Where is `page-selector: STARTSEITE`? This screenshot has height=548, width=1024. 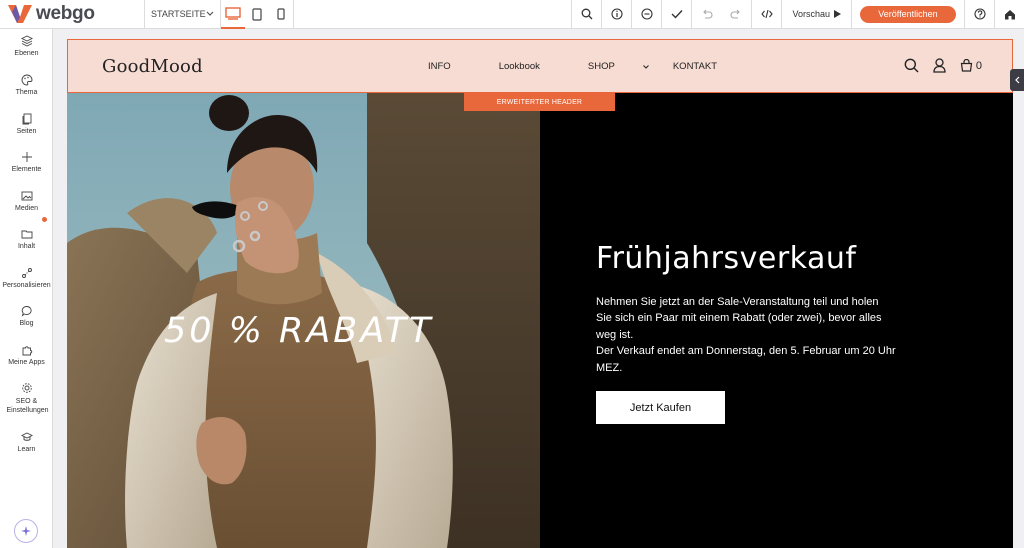
page-selector: STARTSEITE is located at coordinates (183, 14).